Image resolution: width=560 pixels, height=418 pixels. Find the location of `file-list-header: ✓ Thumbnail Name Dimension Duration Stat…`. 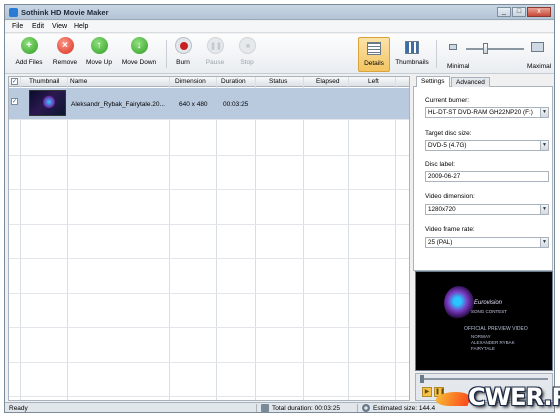

file-list-header: ✓ Thumbnail Name Dimension Duration Stat… is located at coordinates (209, 82).